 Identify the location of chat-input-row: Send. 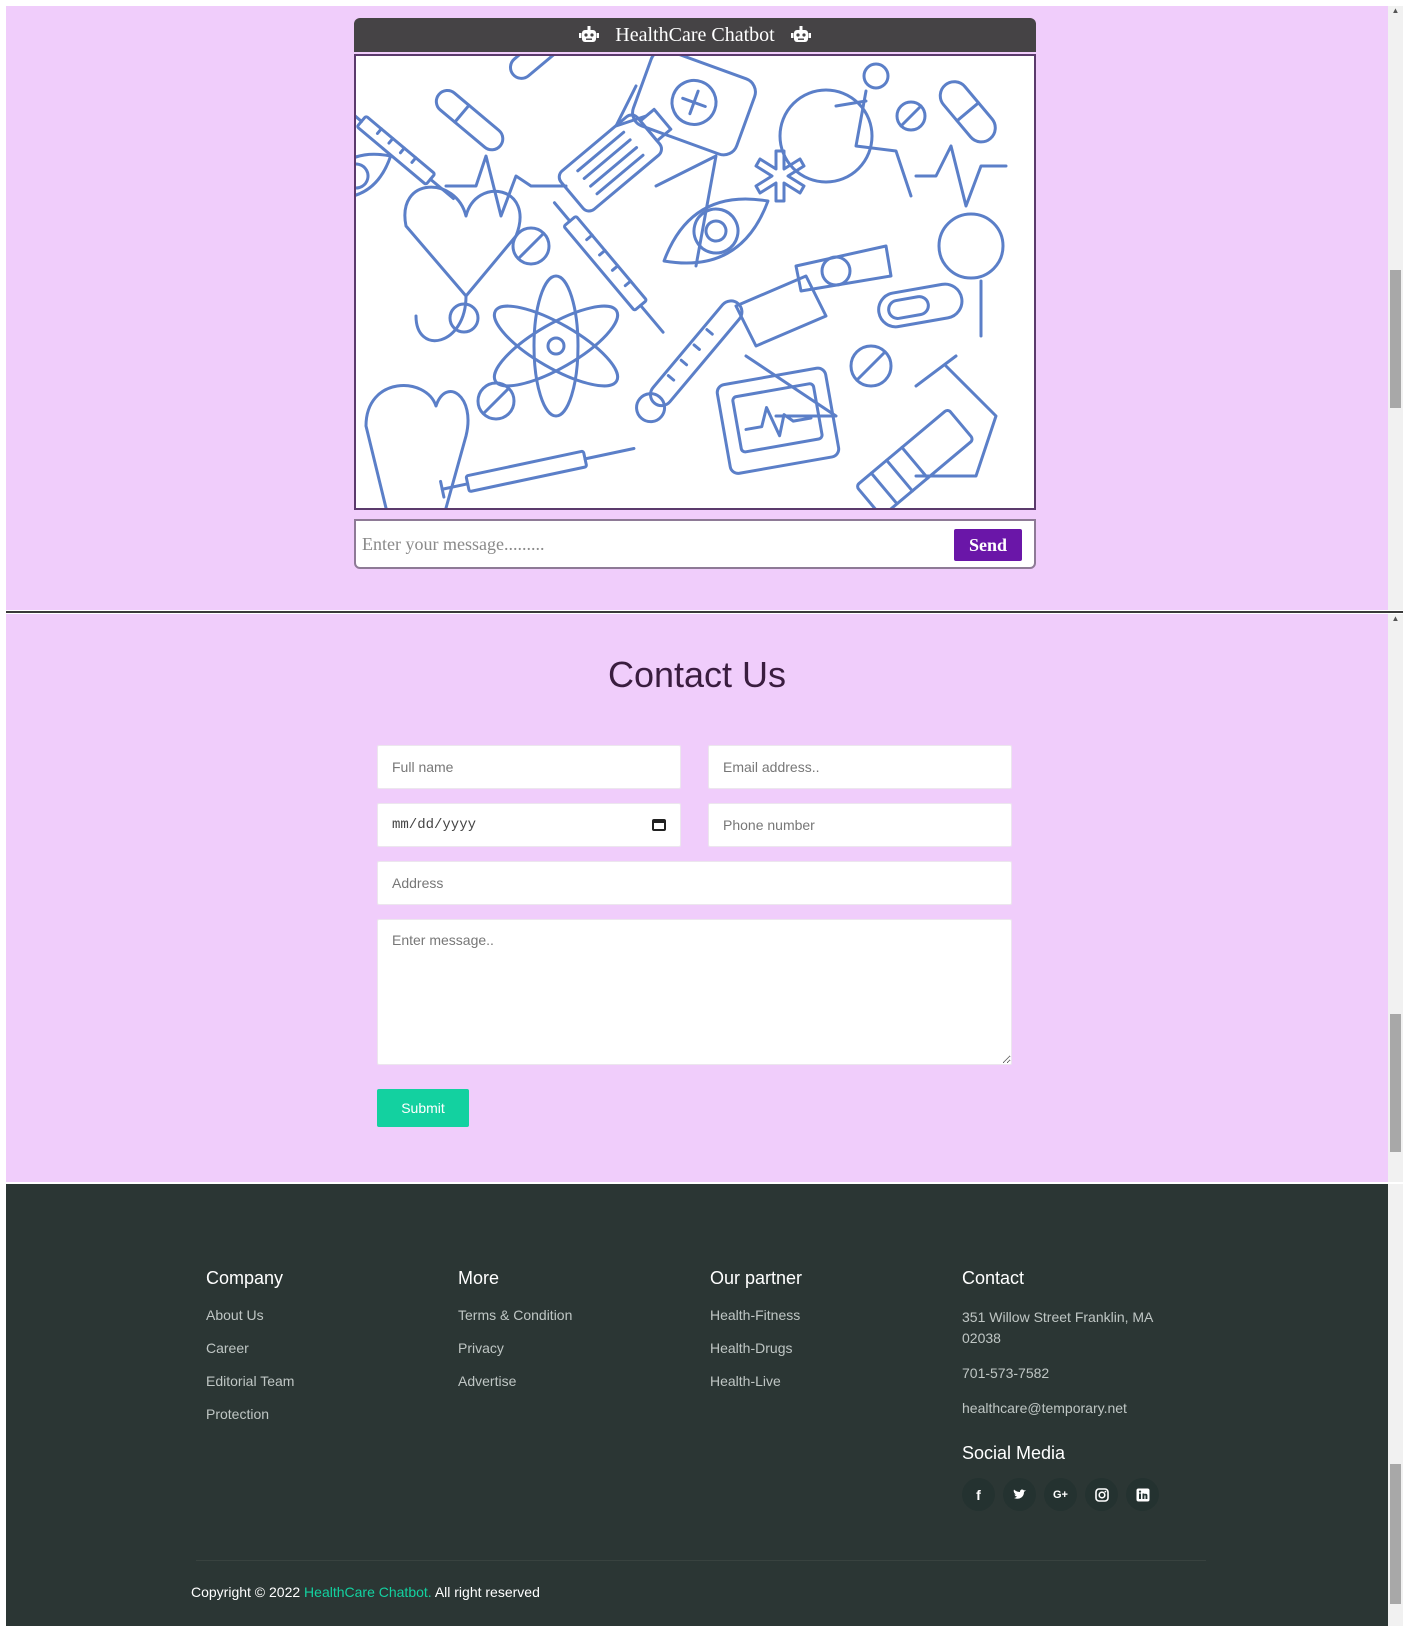
(695, 544).